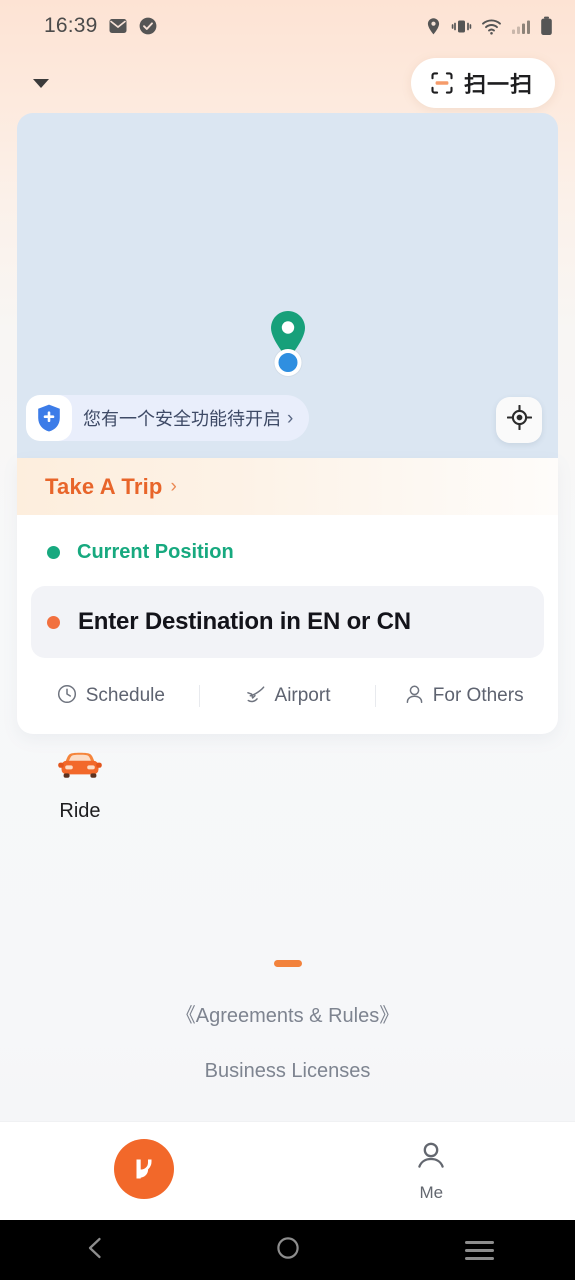 The width and height of the screenshot is (575, 1280). What do you see at coordinates (80, 765) in the screenshot?
I see `car-icon` at bounding box center [80, 765].